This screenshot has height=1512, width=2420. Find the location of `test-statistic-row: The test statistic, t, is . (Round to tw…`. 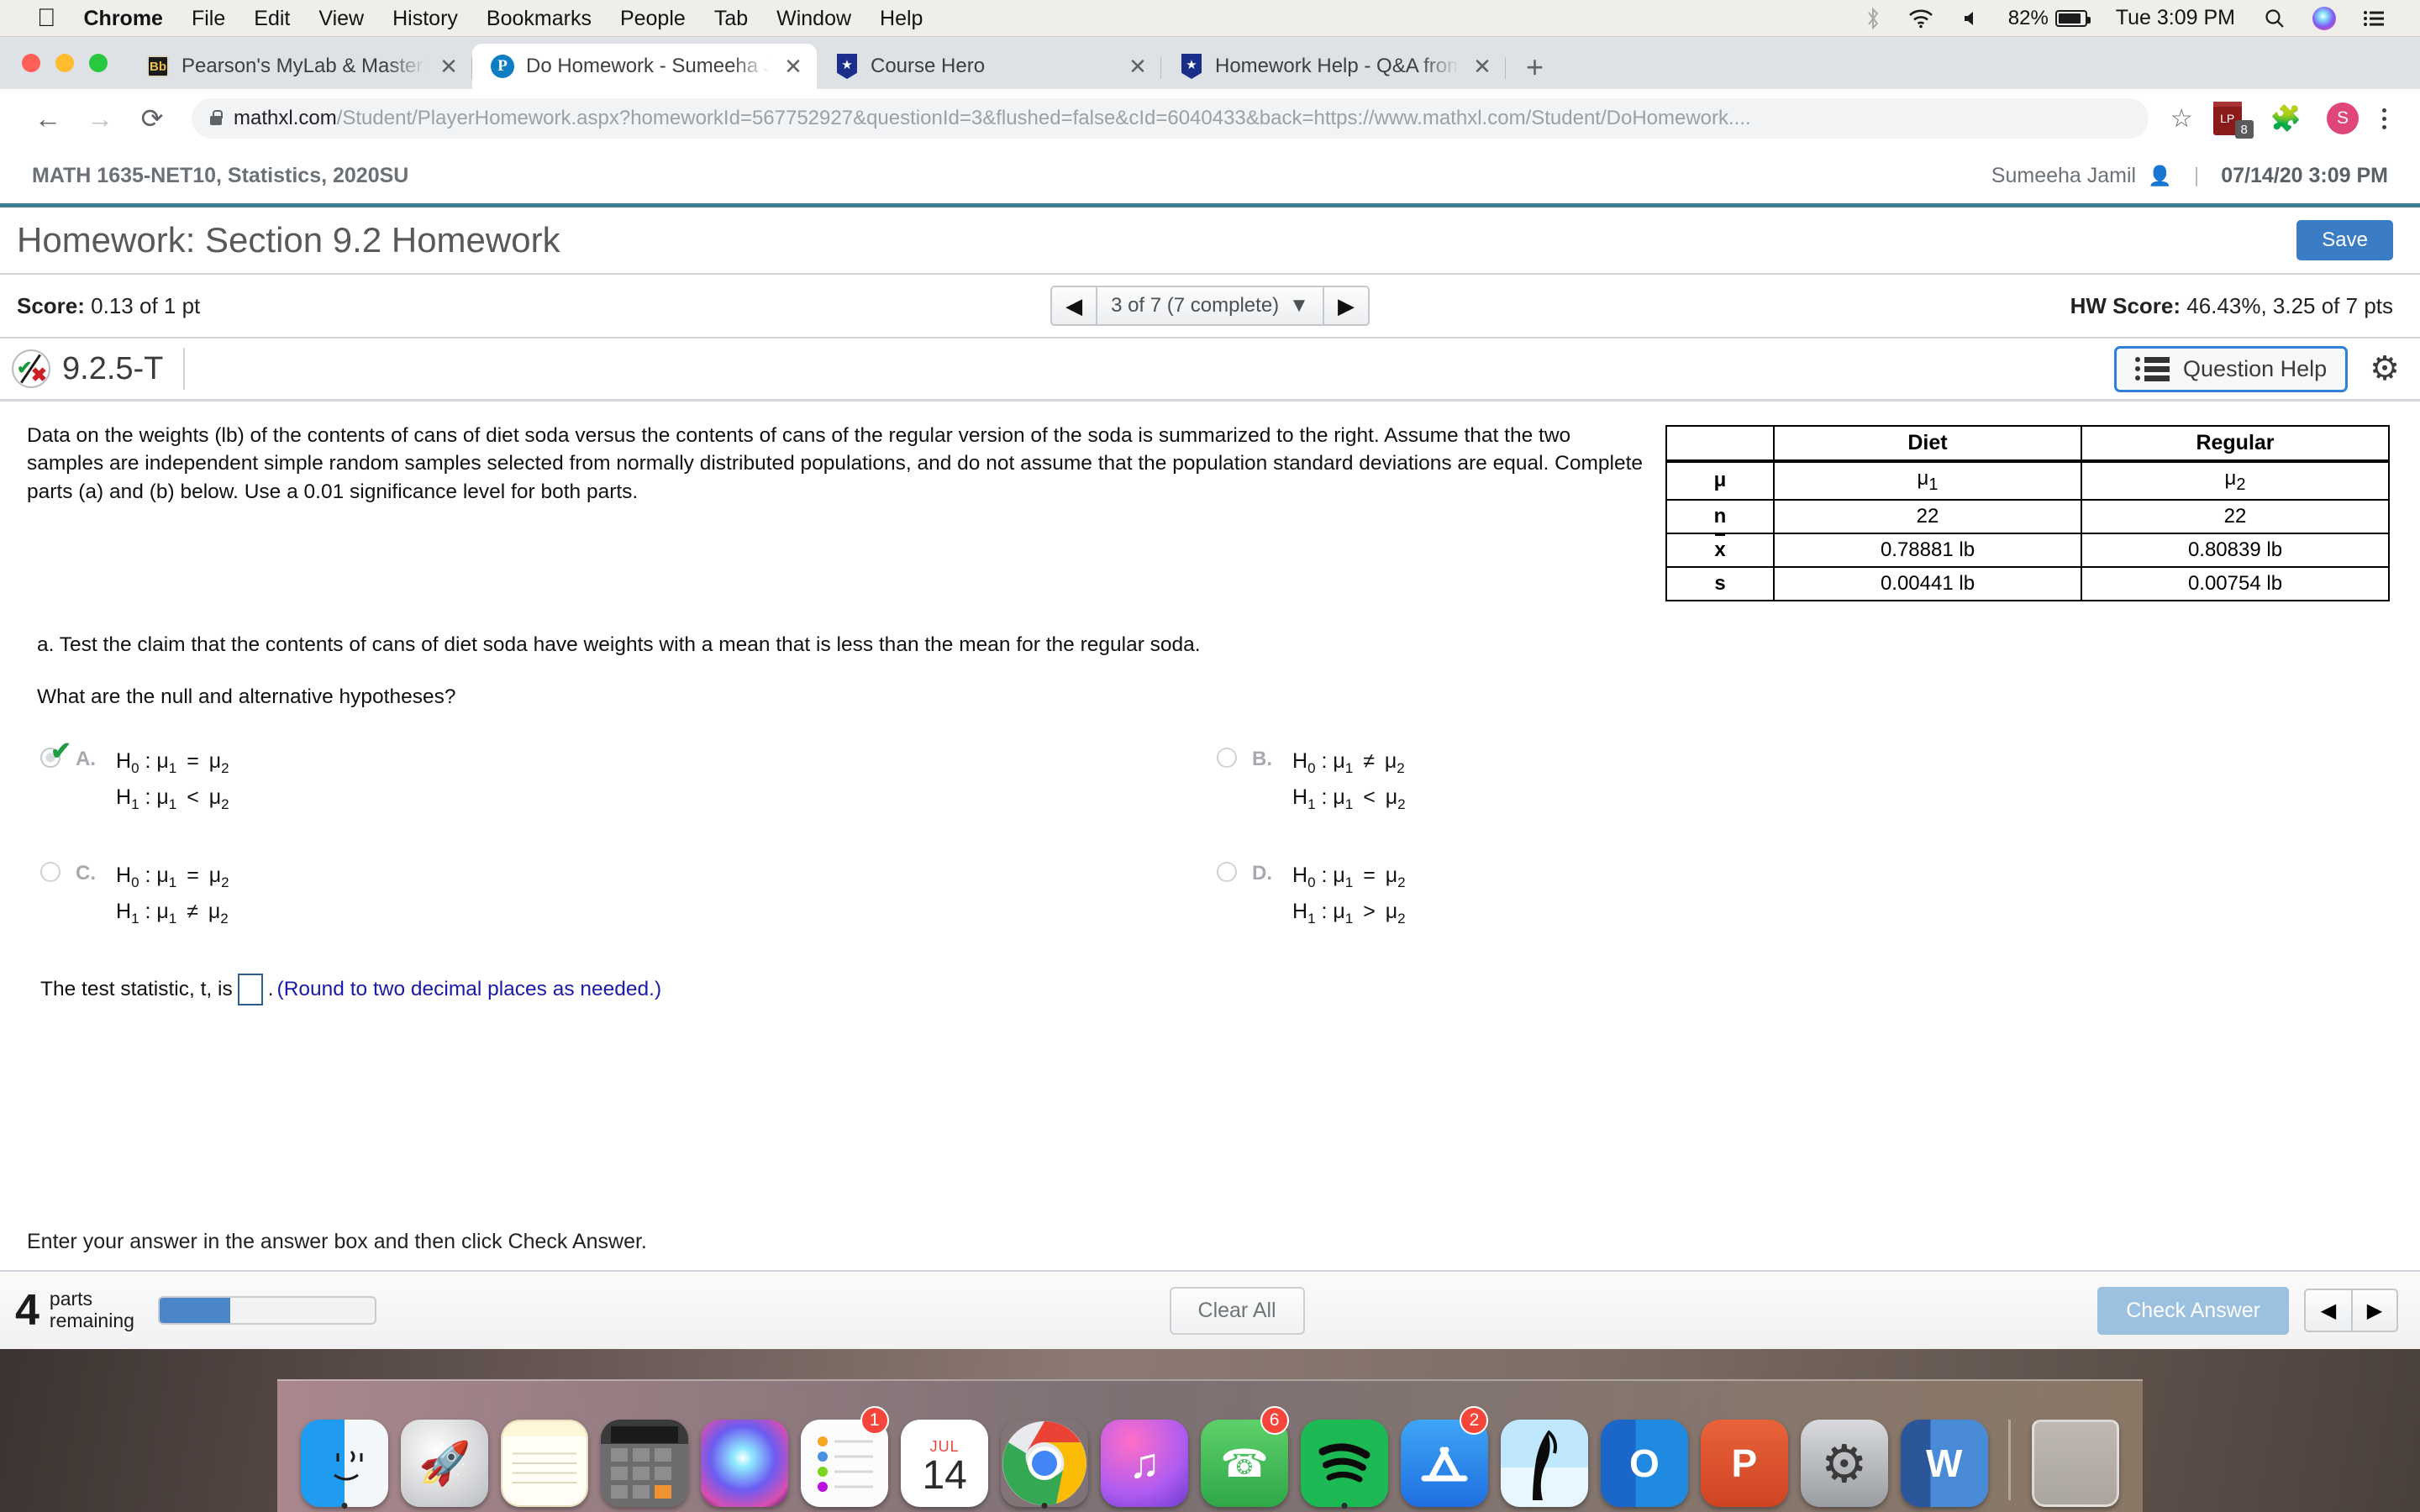

test-statistic-row: The test statistic, t, is . (Round to tw… is located at coordinates (1222, 989).